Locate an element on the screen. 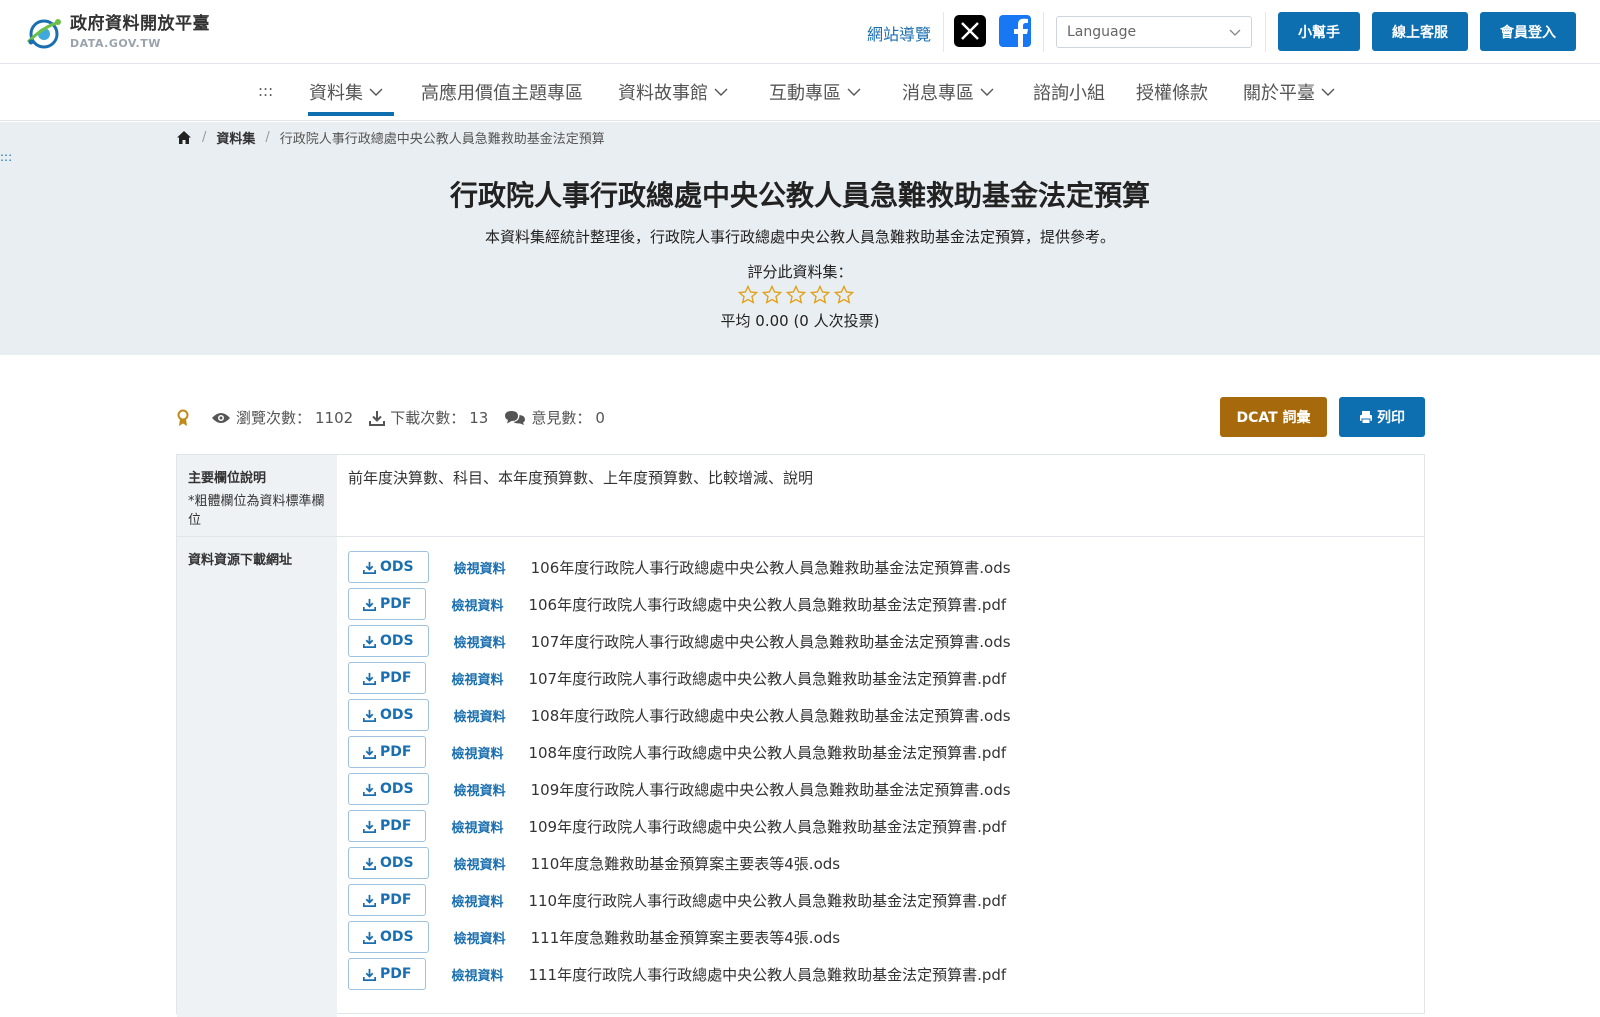 The width and height of the screenshot is (1600, 1017). dcat-button: DCAT 詞彙 is located at coordinates (1273, 417).